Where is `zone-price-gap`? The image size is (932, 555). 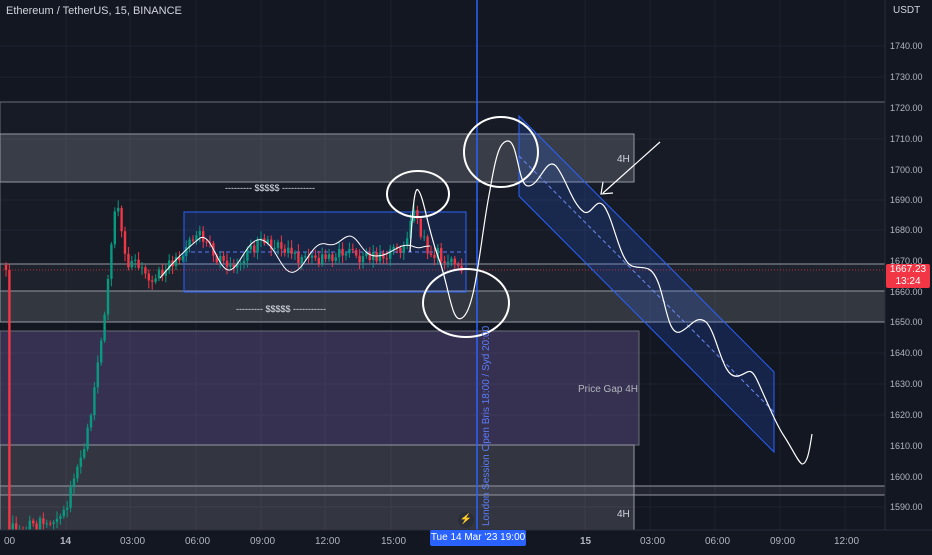
zone-price-gap is located at coordinates (320, 388).